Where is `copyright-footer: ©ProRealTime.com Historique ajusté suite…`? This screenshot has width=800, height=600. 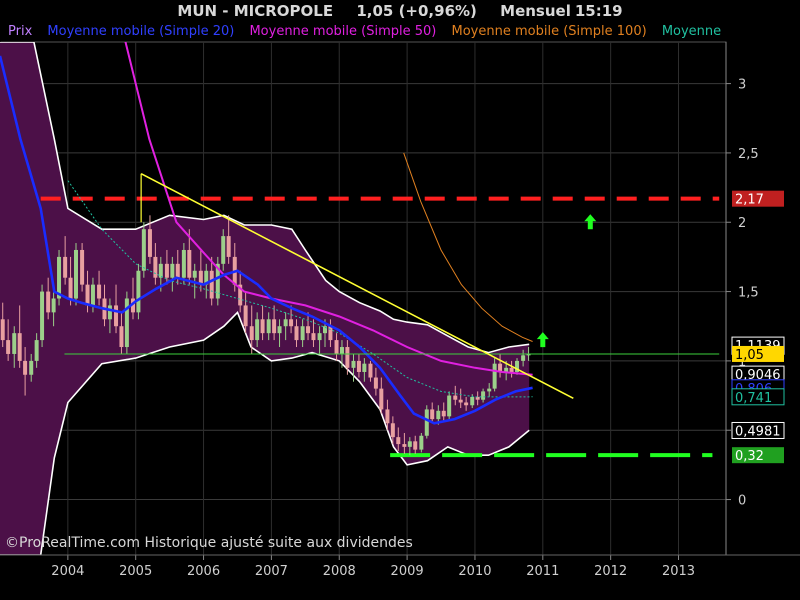 copyright-footer: ©ProRealTime.com Historique ajusté suite… is located at coordinates (209, 543).